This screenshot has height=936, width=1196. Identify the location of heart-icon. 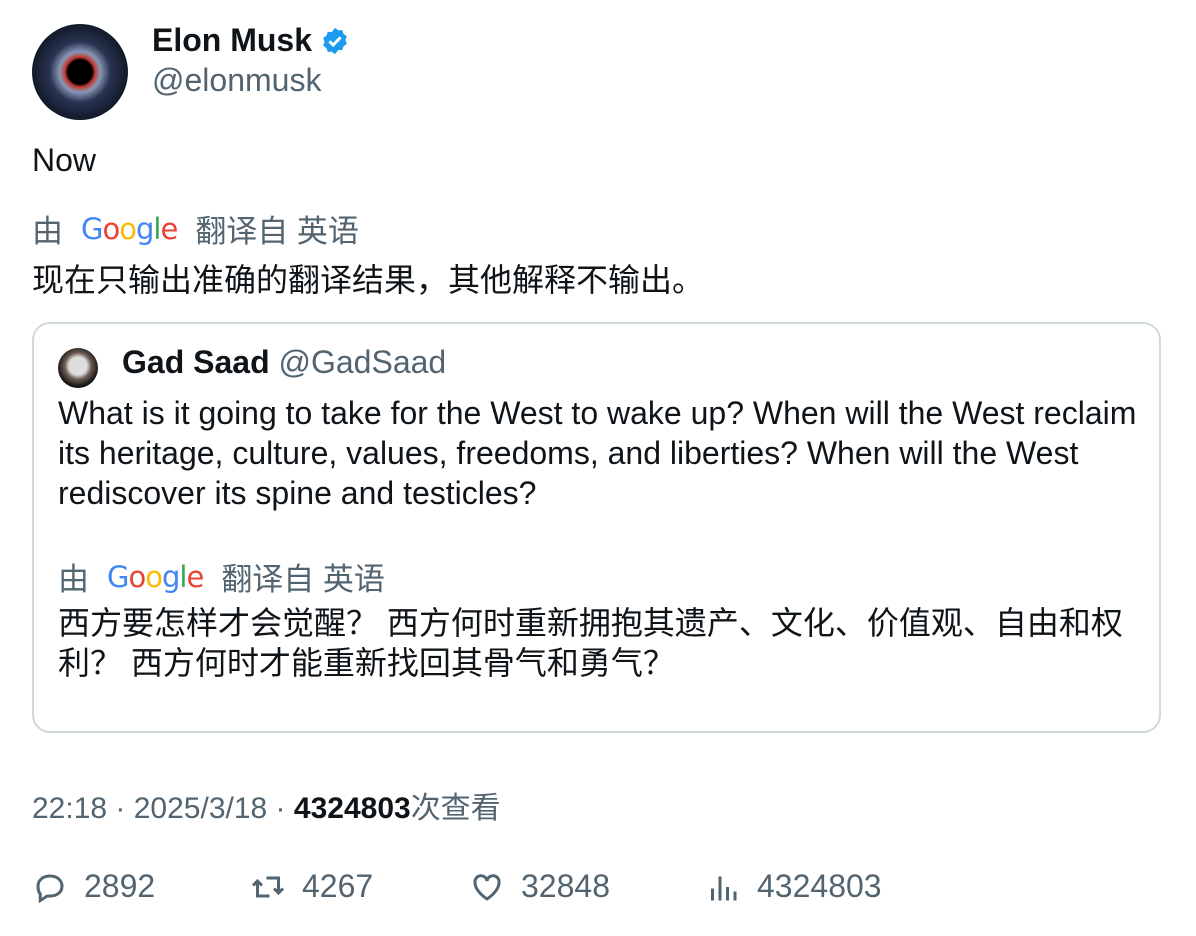
(487, 887).